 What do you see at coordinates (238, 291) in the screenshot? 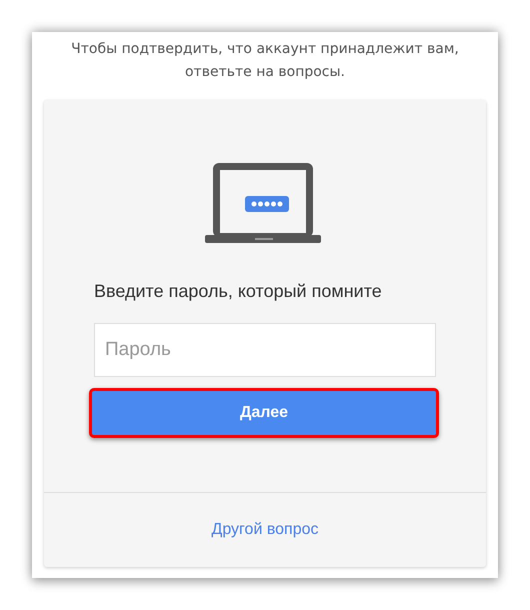
I see `prompt-text: Введите пароль, который помните` at bounding box center [238, 291].